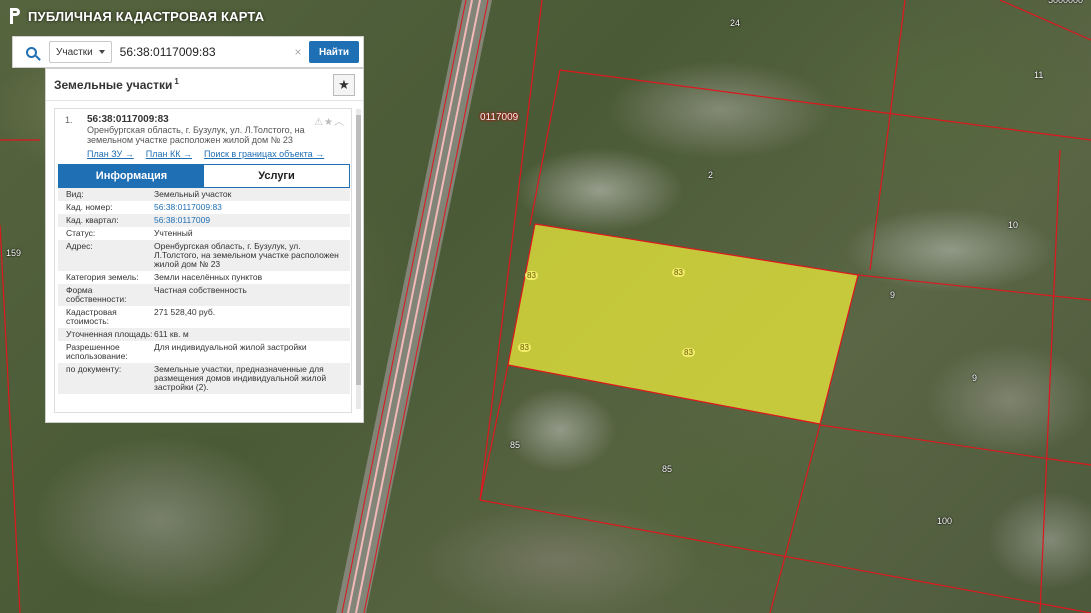 This screenshot has height=613, width=1091. Describe the element at coordinates (204, 233) in the screenshot. I see `property-row: Статус: Учтенный` at that location.